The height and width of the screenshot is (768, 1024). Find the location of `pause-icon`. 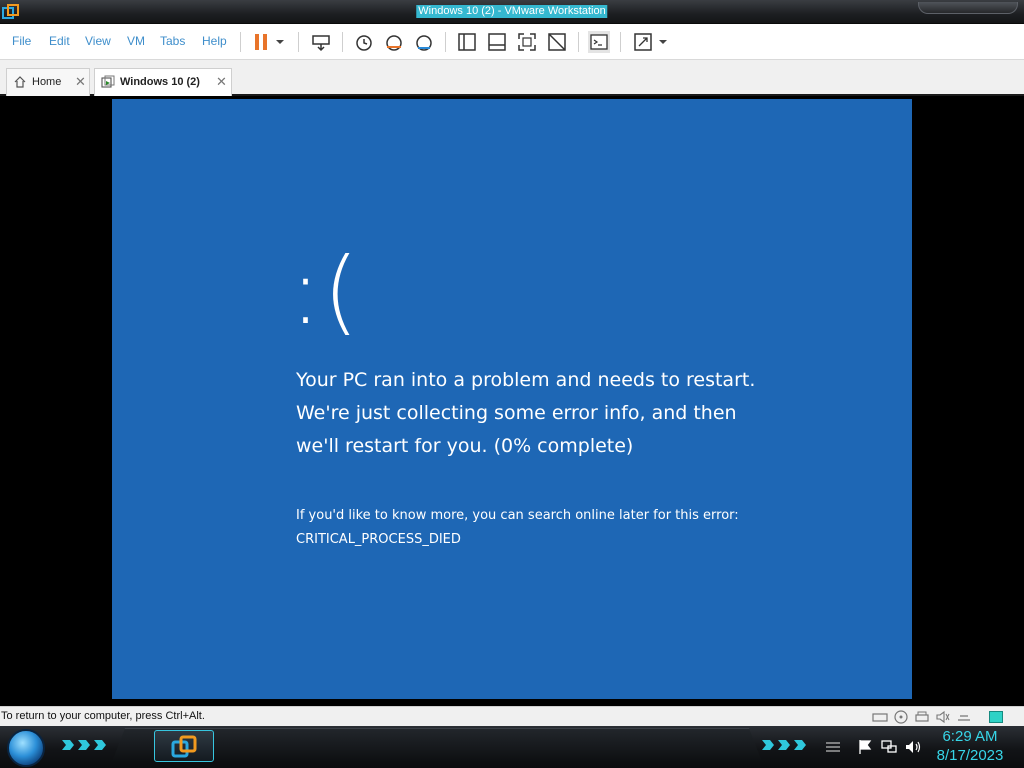

pause-icon is located at coordinates (262, 42).